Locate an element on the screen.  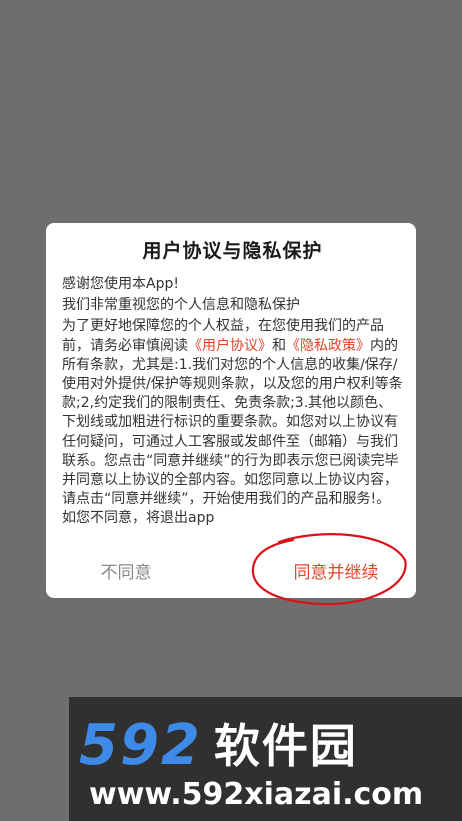
decline-button: 不同意 is located at coordinates (141, 570).